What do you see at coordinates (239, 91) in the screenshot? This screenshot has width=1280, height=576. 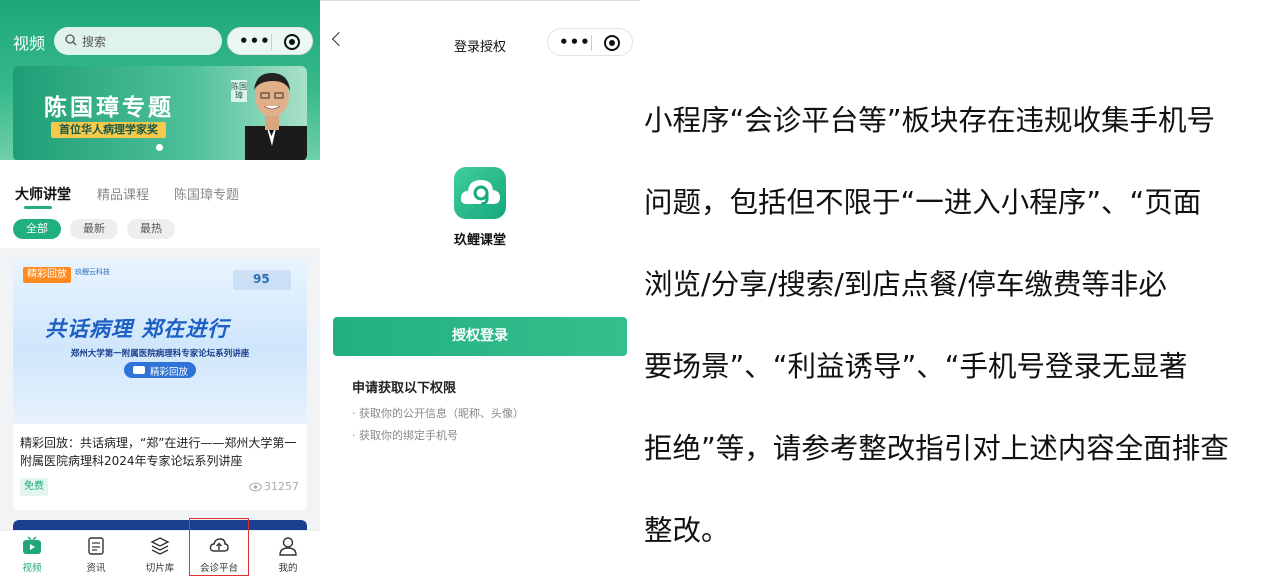 I see `banner-speaker-name: 陈国璋` at bounding box center [239, 91].